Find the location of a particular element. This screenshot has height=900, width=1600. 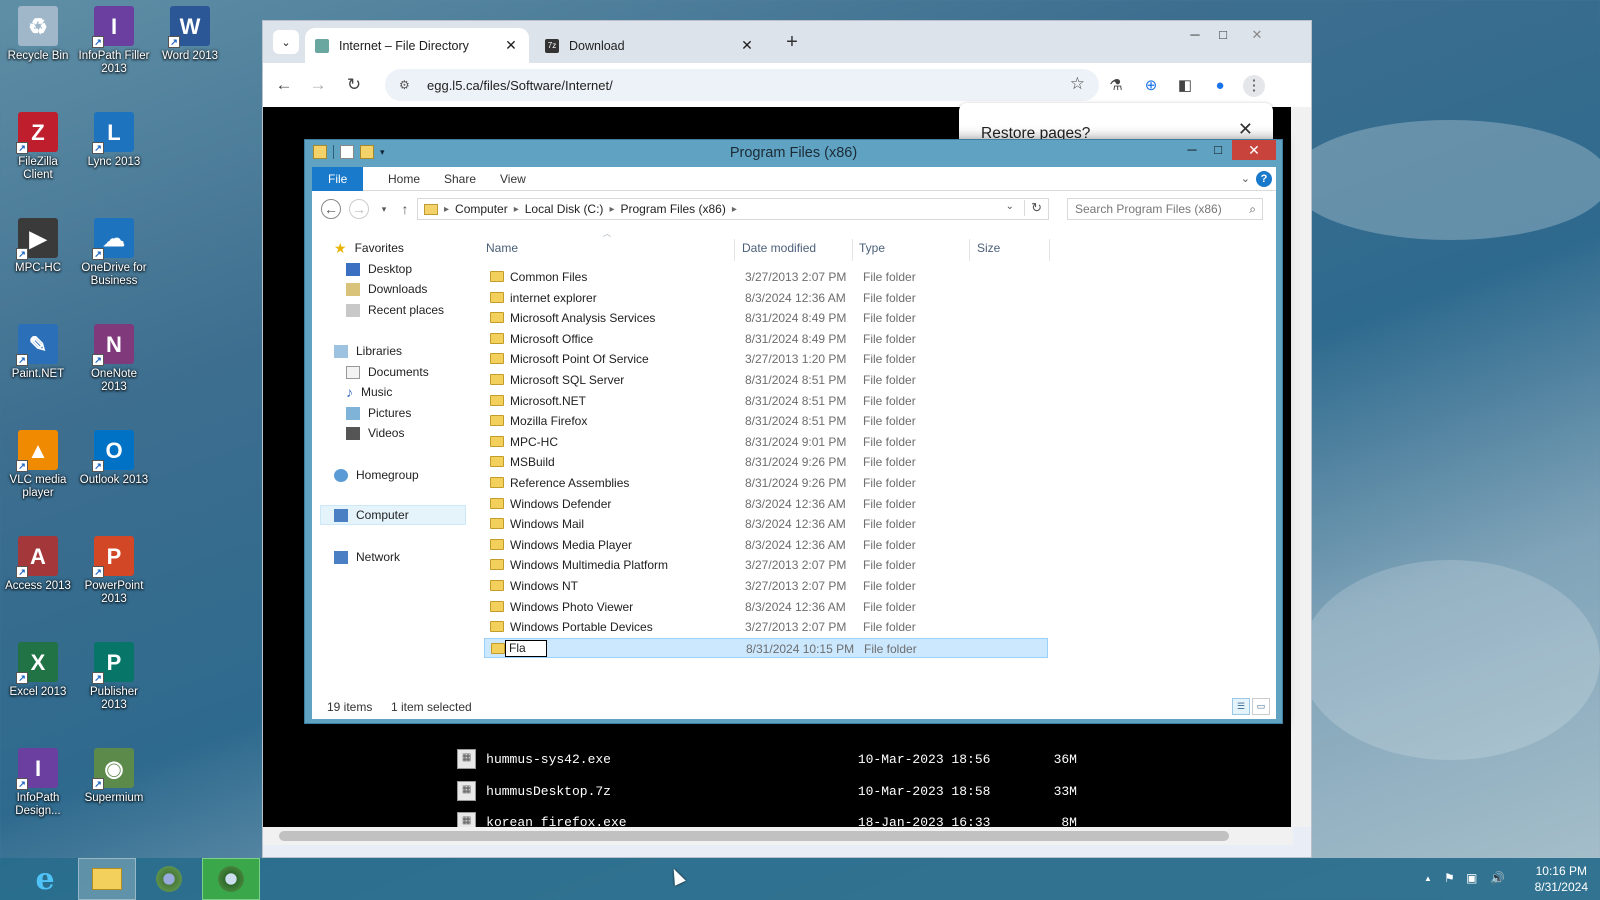

breadcrumb-computer: Computer is located at coordinates (481, 209).